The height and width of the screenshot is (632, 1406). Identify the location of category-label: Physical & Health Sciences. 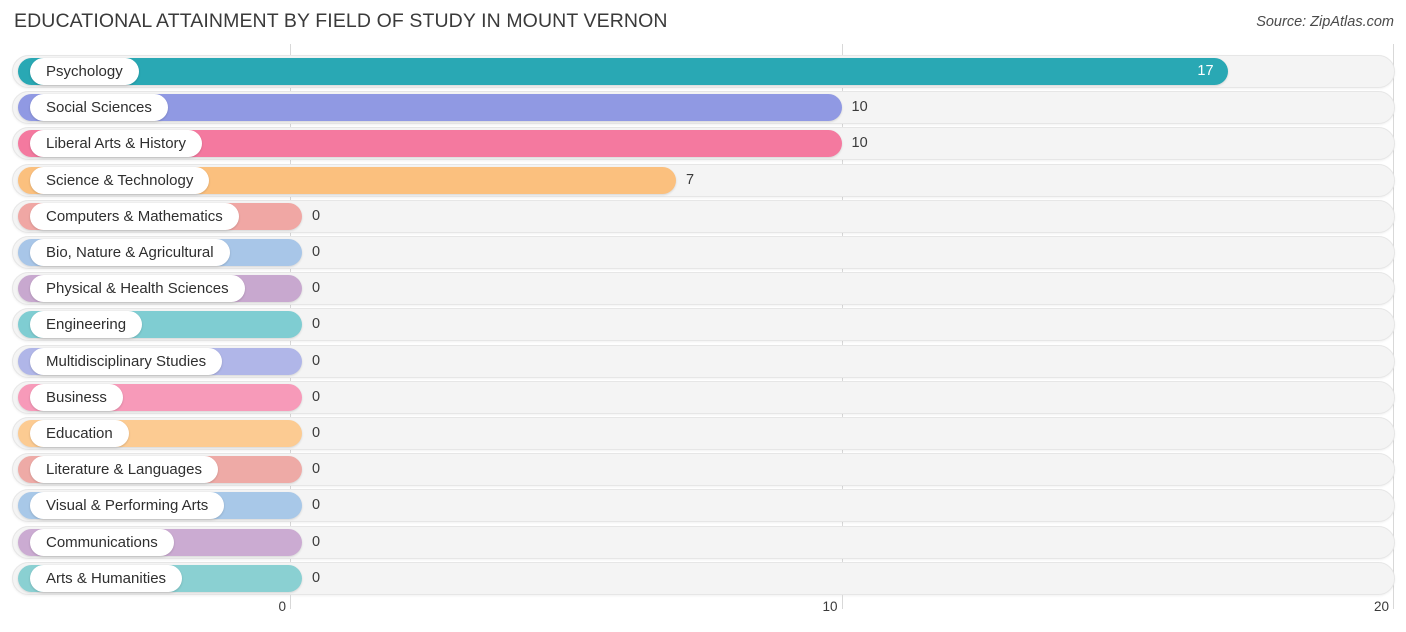
(137, 289).